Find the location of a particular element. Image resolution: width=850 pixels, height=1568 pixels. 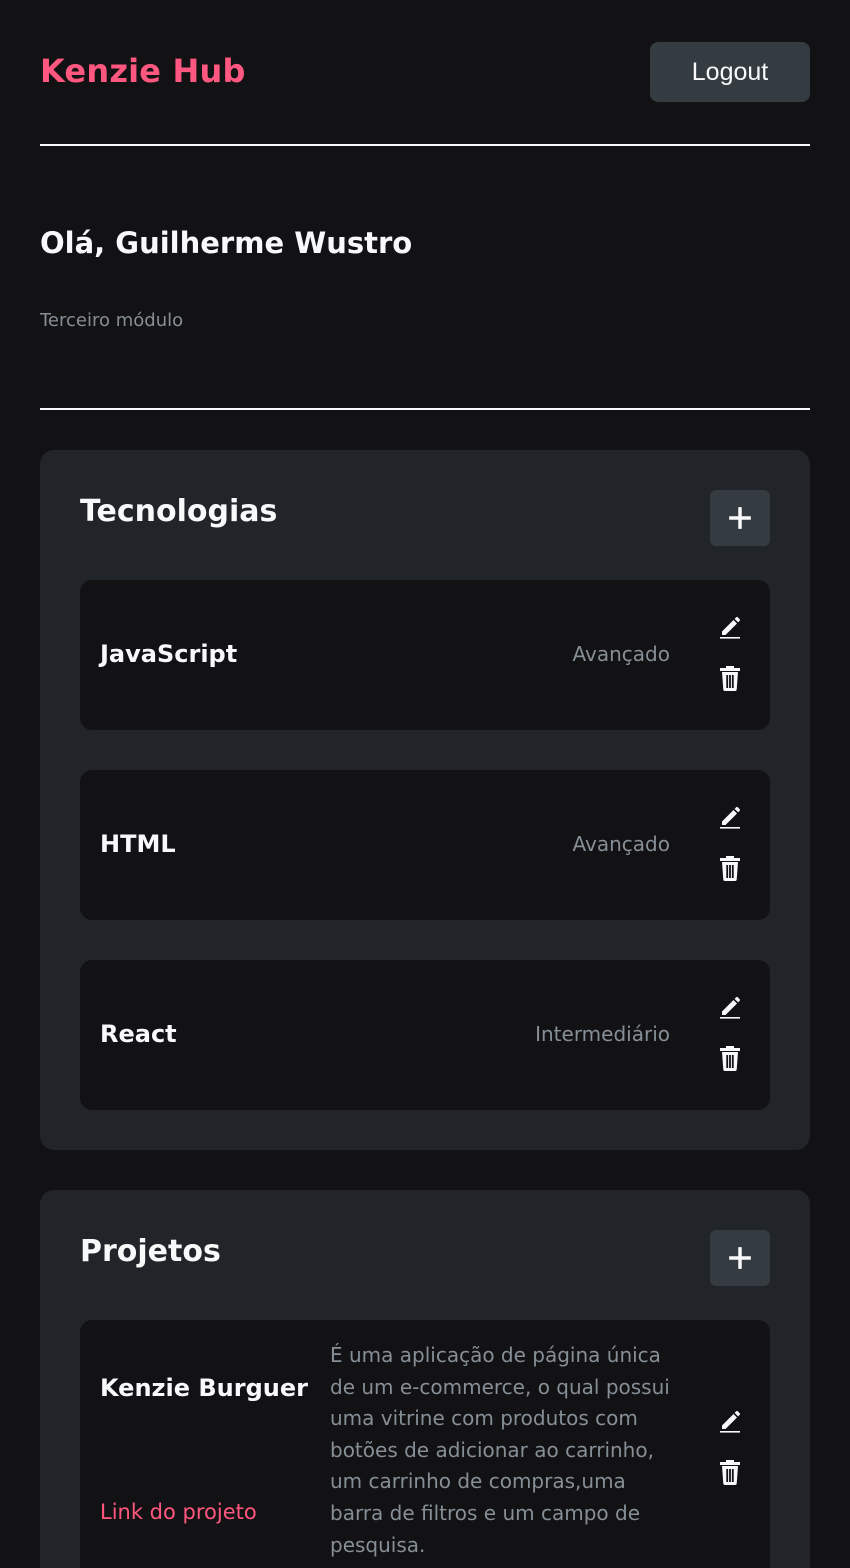

user-module: Terceiro módulo is located at coordinates (112, 320).